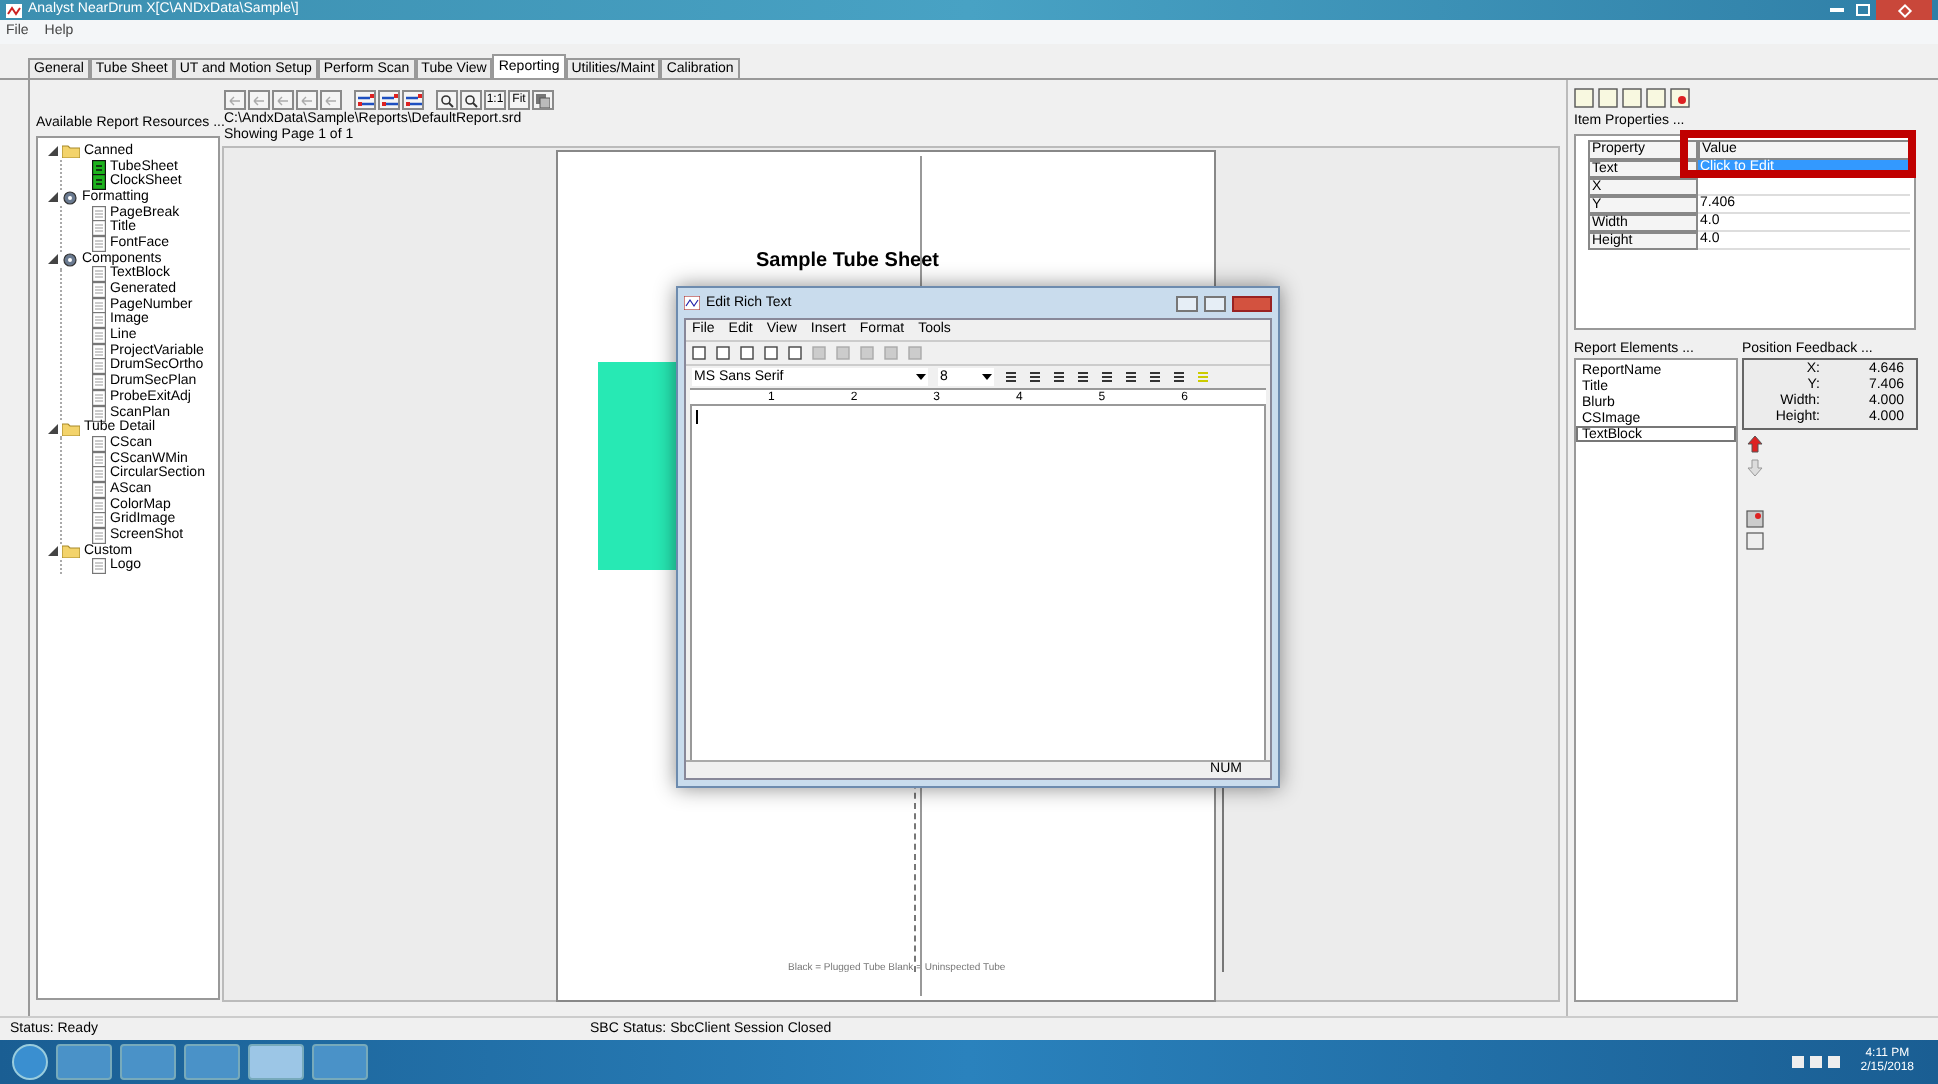  I want to click on app-icon, so click(692, 303).